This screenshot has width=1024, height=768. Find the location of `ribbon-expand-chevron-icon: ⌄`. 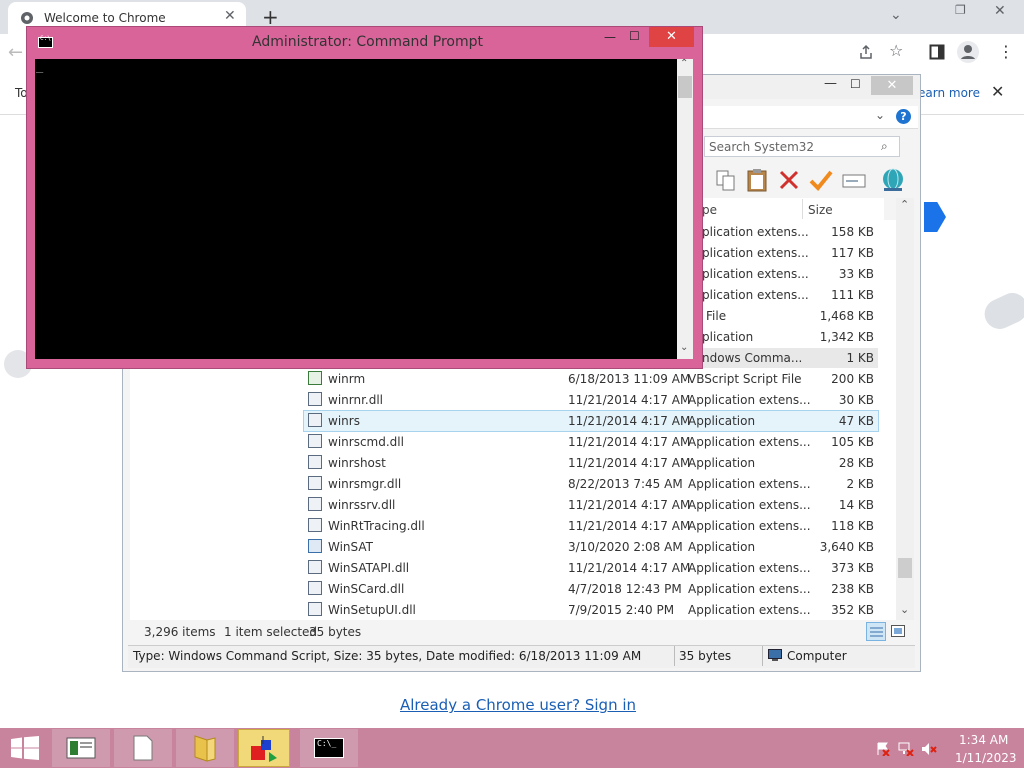

ribbon-expand-chevron-icon: ⌄ is located at coordinates (880, 115).